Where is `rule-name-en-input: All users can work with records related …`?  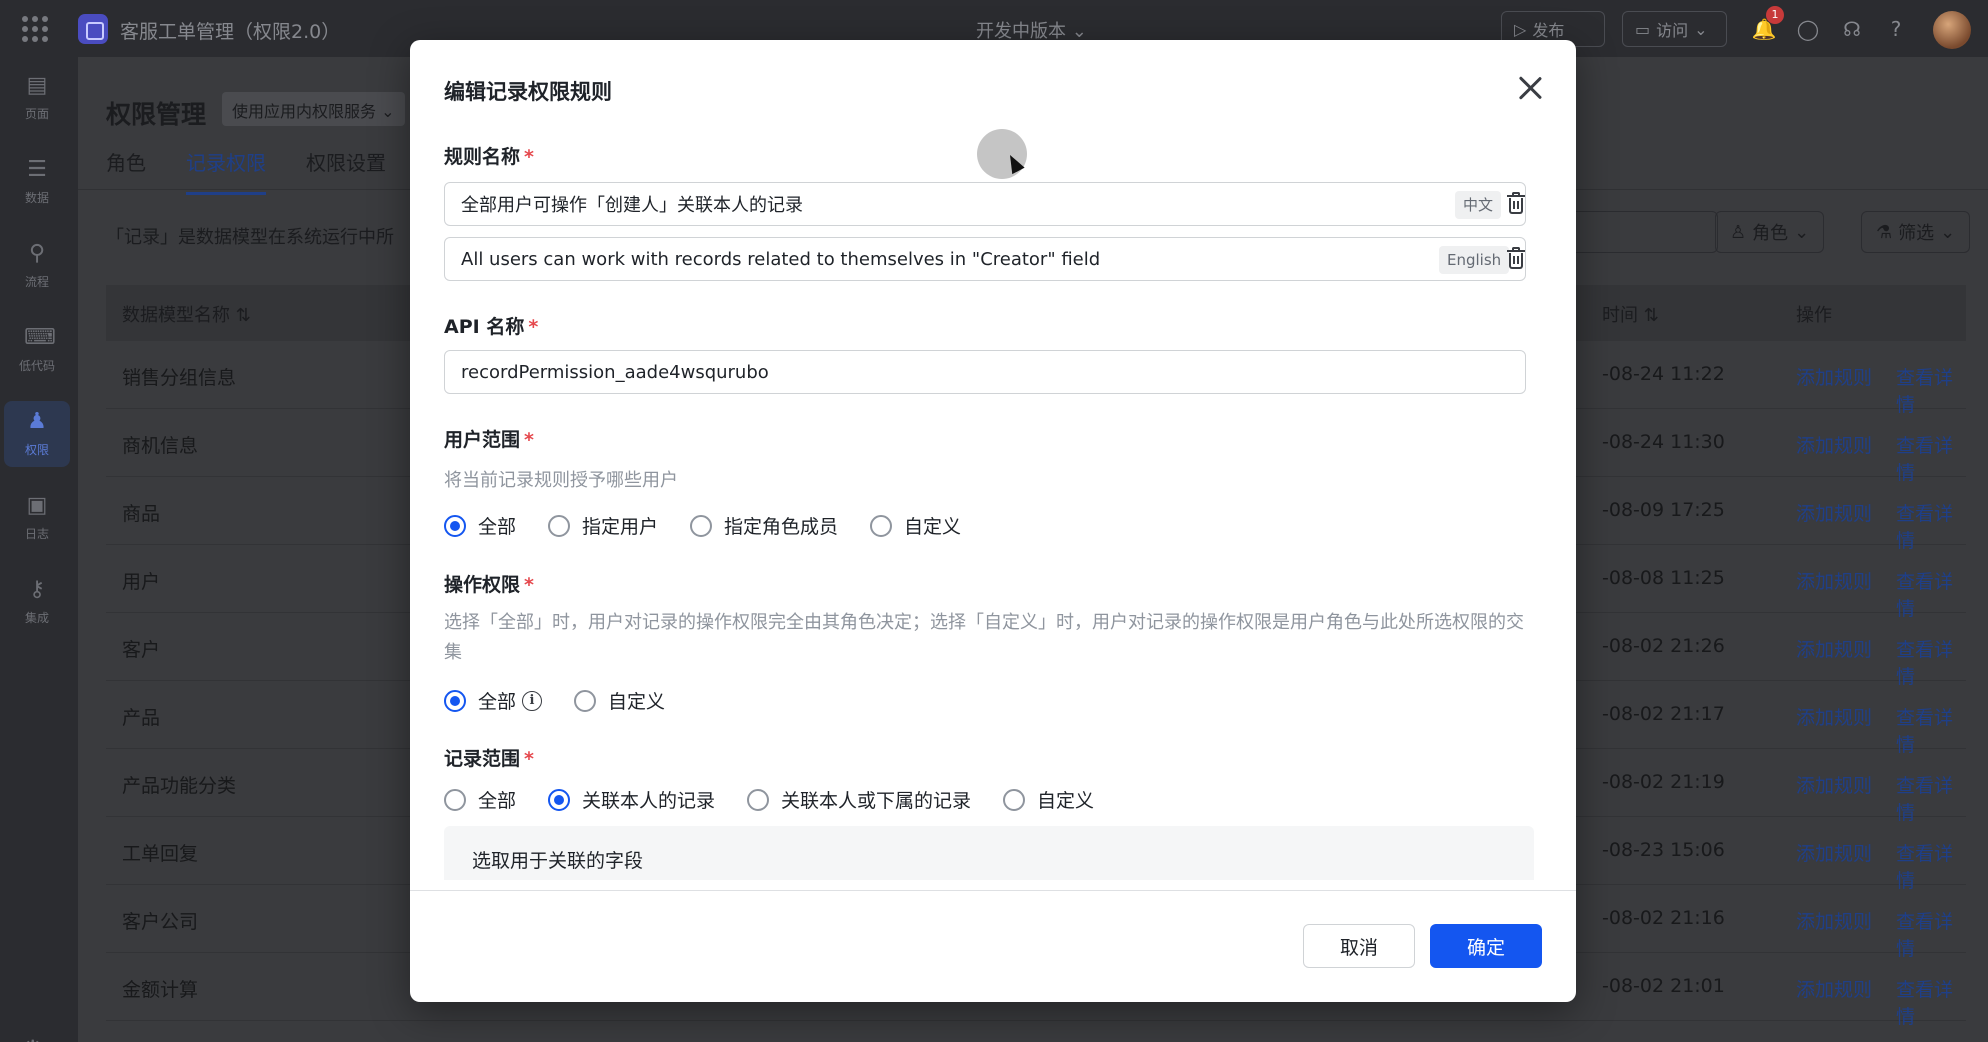 rule-name-en-input: All users can work with records related … is located at coordinates (985, 259).